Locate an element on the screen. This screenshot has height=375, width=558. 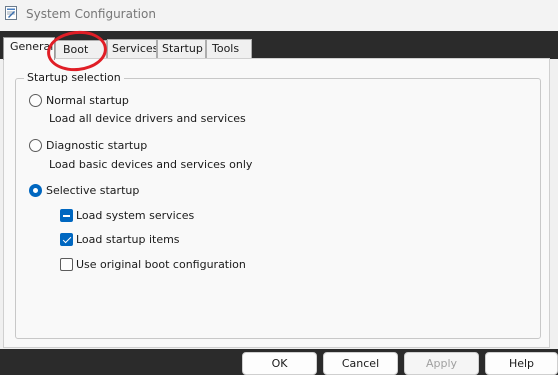
use-original-boot-label: Use original boot configuration is located at coordinates (161, 265).